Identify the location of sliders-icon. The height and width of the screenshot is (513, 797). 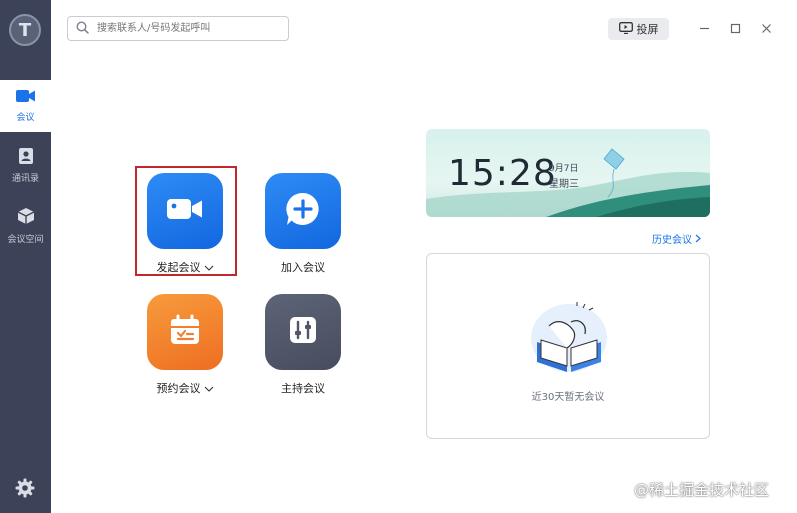
(303, 332).